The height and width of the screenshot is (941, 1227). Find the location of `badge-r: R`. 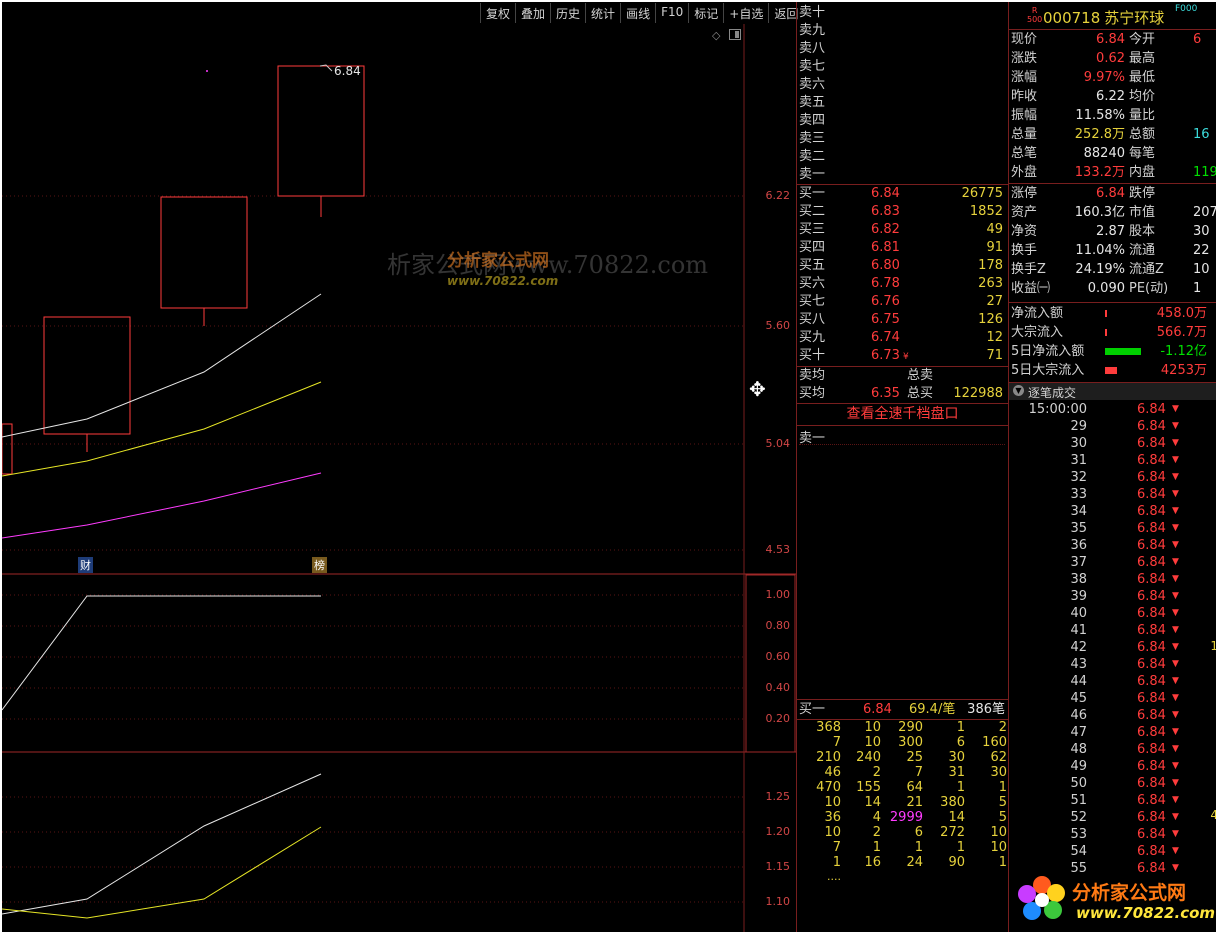

badge-r: R is located at coordinates (1034, 10).